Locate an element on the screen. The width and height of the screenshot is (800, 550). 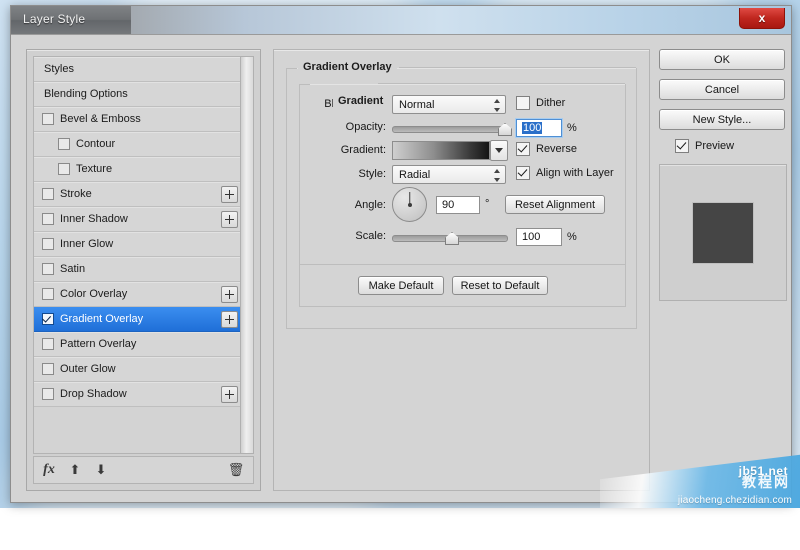
cancel-button: Cancel is located at coordinates (722, 89).